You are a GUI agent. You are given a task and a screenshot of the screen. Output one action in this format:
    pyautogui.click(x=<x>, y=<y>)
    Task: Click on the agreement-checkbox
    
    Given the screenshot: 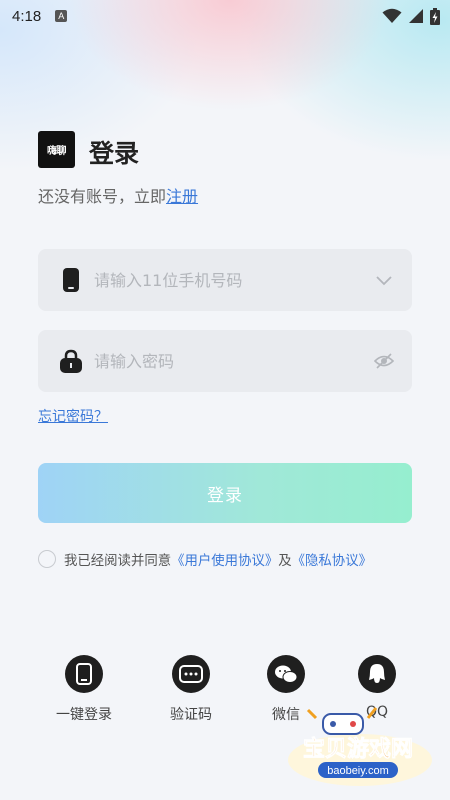 What is the action you would take?
    pyautogui.click(x=47, y=559)
    